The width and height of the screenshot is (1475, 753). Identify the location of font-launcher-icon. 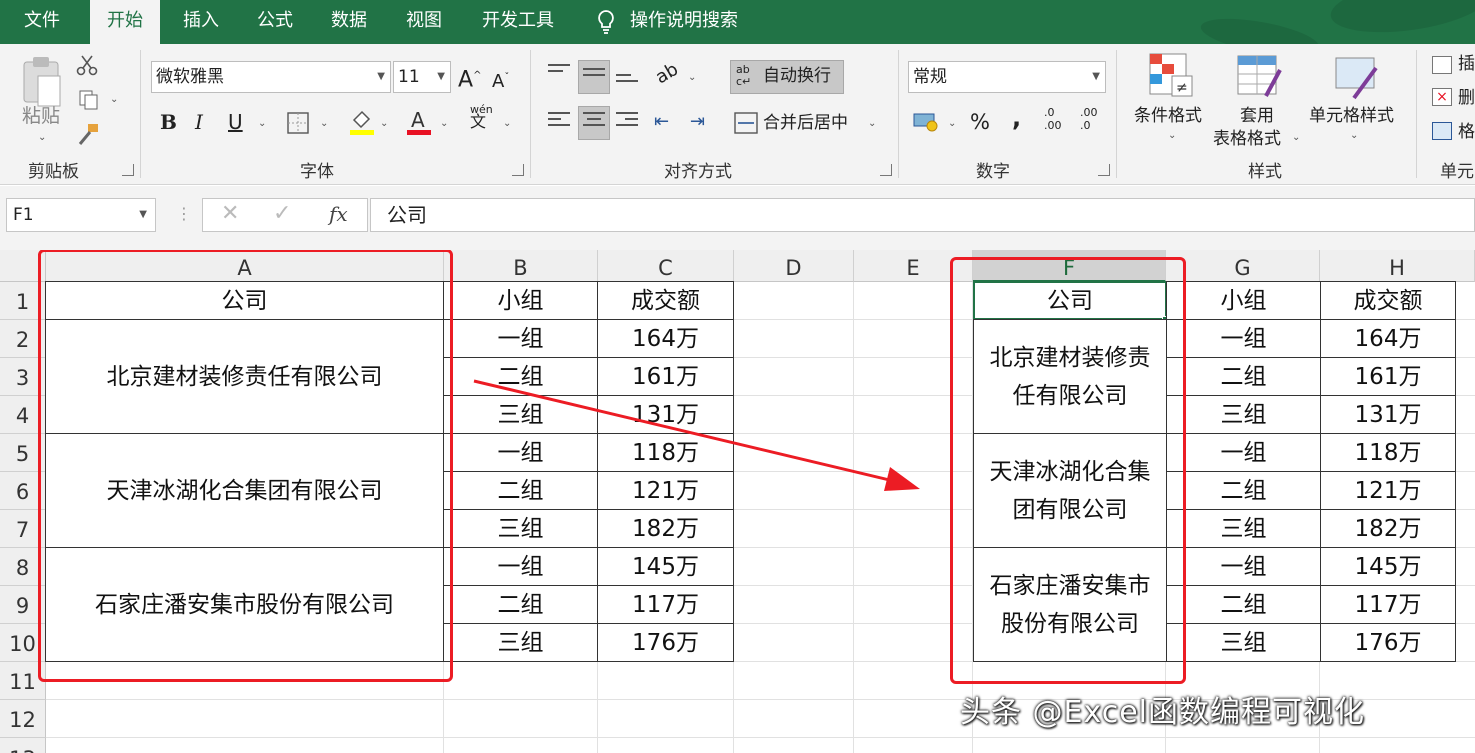
(518, 170).